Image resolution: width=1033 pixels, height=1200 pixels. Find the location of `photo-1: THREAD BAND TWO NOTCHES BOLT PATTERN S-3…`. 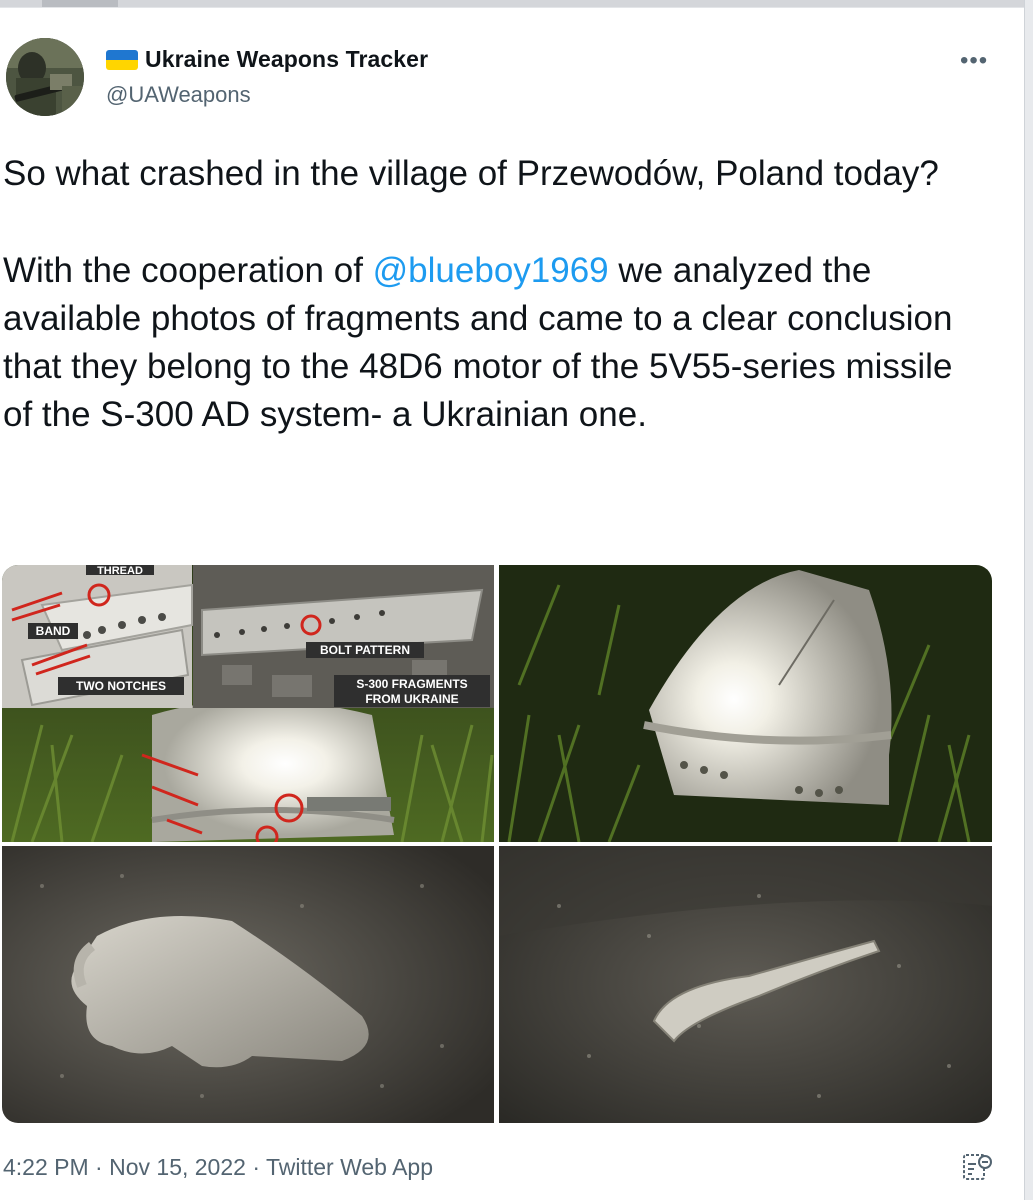

photo-1: THREAD BAND TWO NOTCHES BOLT PATTERN S-3… is located at coordinates (248, 703).